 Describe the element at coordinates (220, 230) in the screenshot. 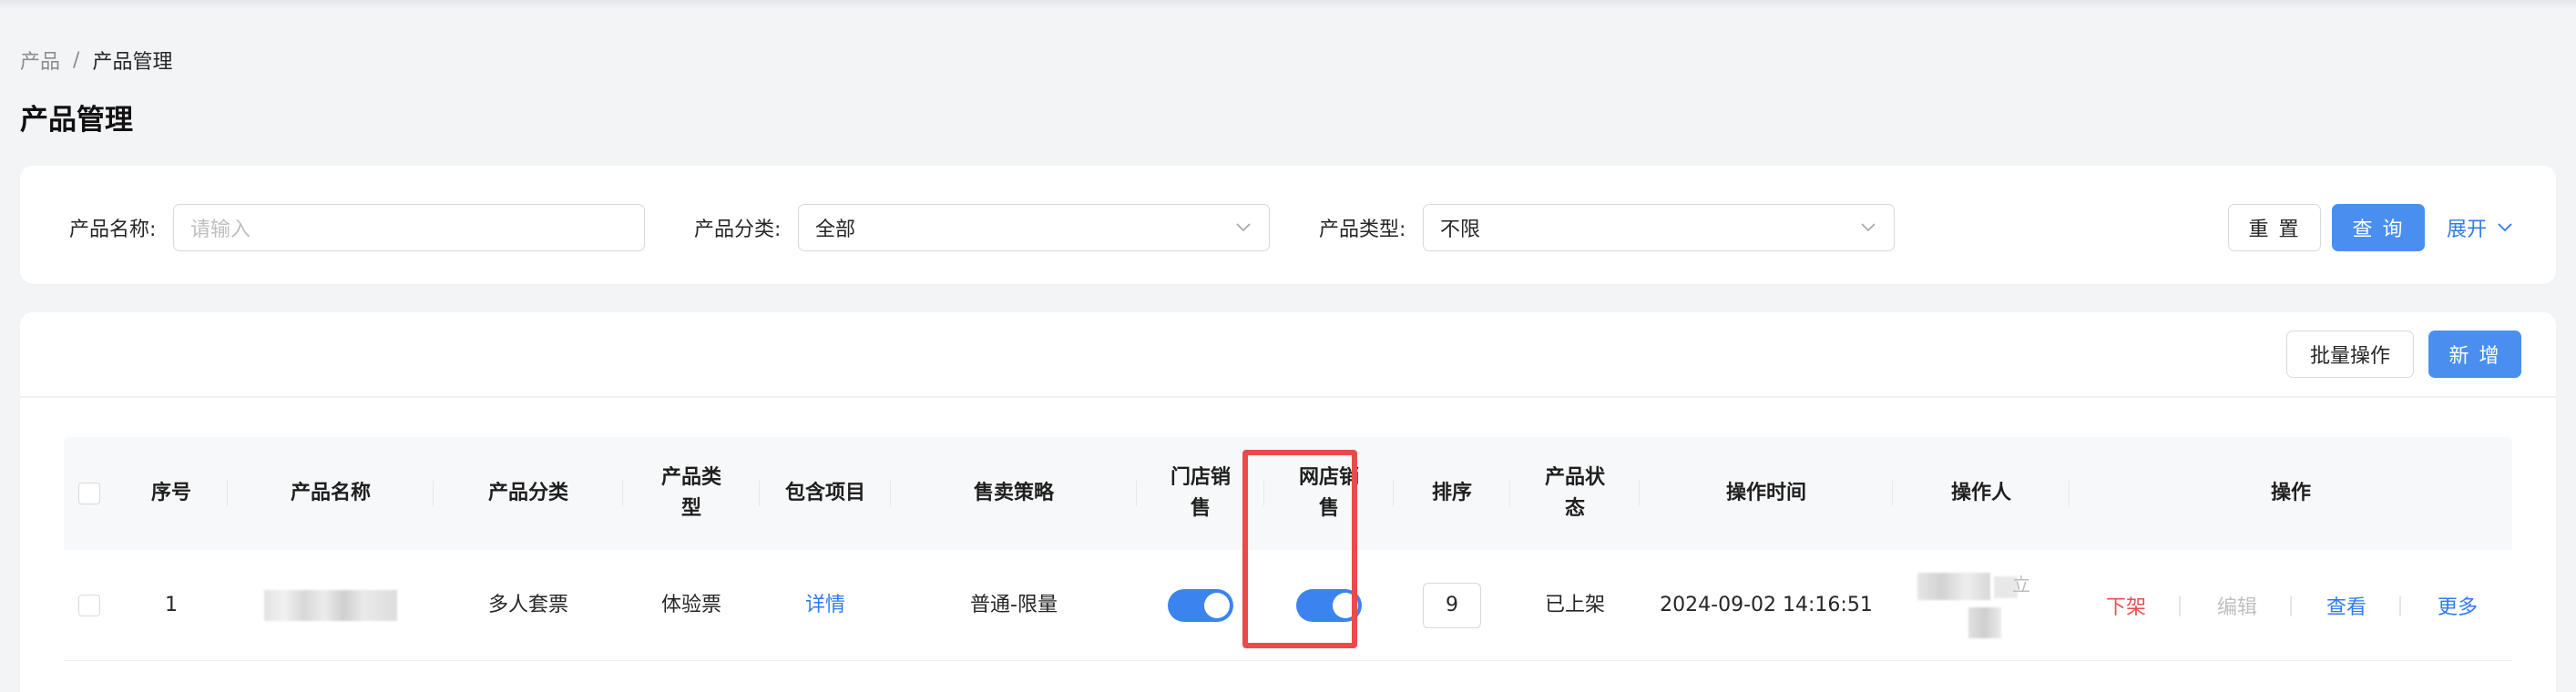

I see `product-name-placeholder: 请输入` at that location.